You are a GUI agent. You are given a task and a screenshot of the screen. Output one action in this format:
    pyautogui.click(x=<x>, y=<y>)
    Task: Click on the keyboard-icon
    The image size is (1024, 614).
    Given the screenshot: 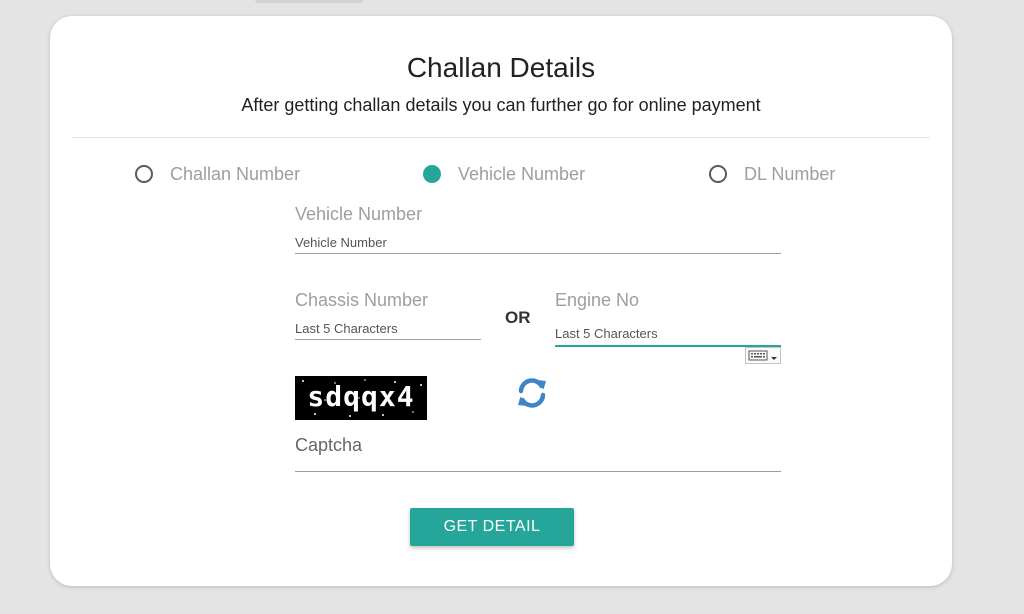 What is the action you would take?
    pyautogui.click(x=762, y=355)
    